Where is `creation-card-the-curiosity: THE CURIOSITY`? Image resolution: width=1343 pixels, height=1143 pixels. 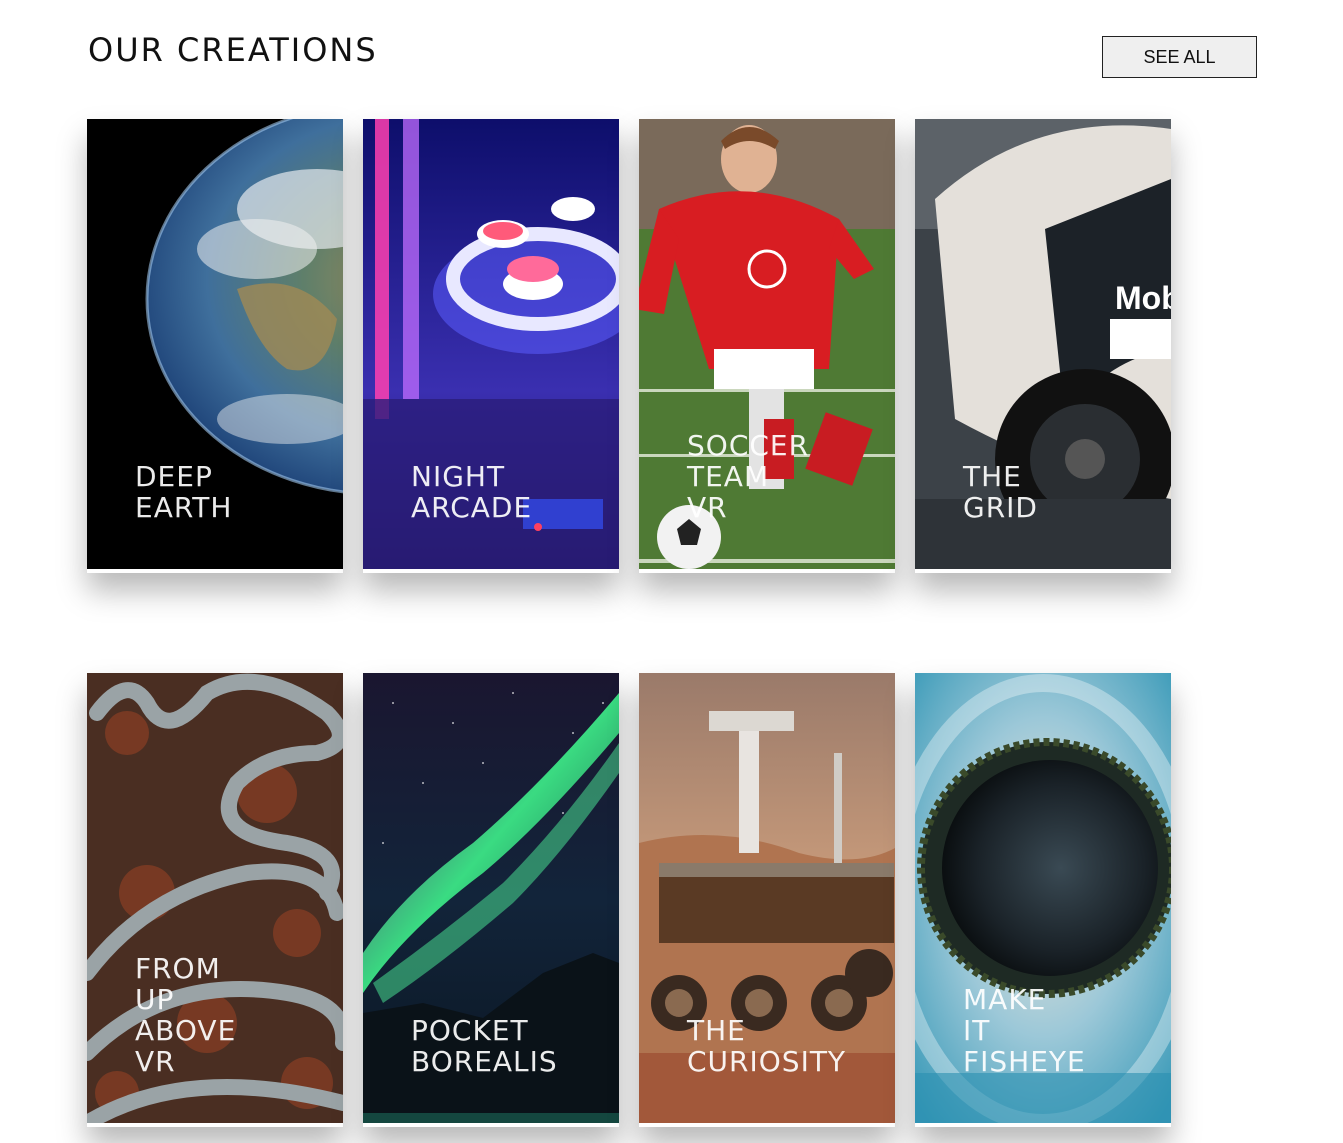 creation-card-the-curiosity: THE CURIOSITY is located at coordinates (767, 900).